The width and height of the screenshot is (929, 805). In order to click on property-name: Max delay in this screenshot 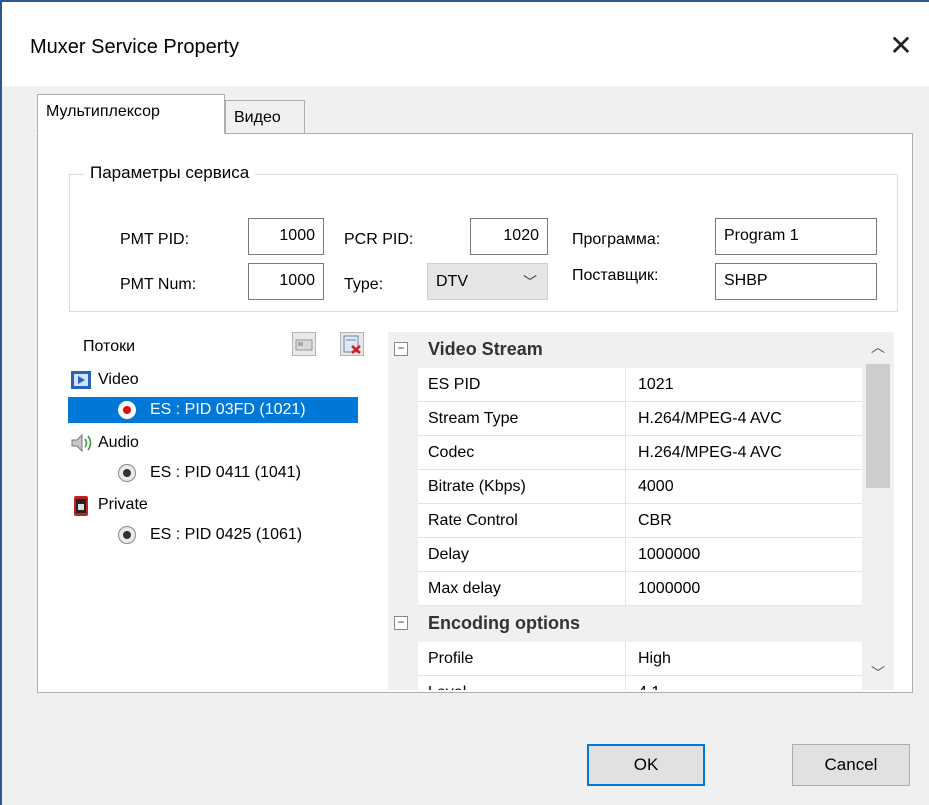, I will do `click(522, 589)`.